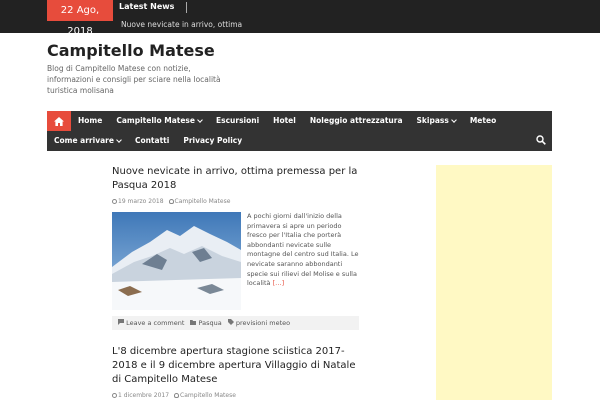 The width and height of the screenshot is (600, 400). I want to click on home-icon-button, so click(59, 121).